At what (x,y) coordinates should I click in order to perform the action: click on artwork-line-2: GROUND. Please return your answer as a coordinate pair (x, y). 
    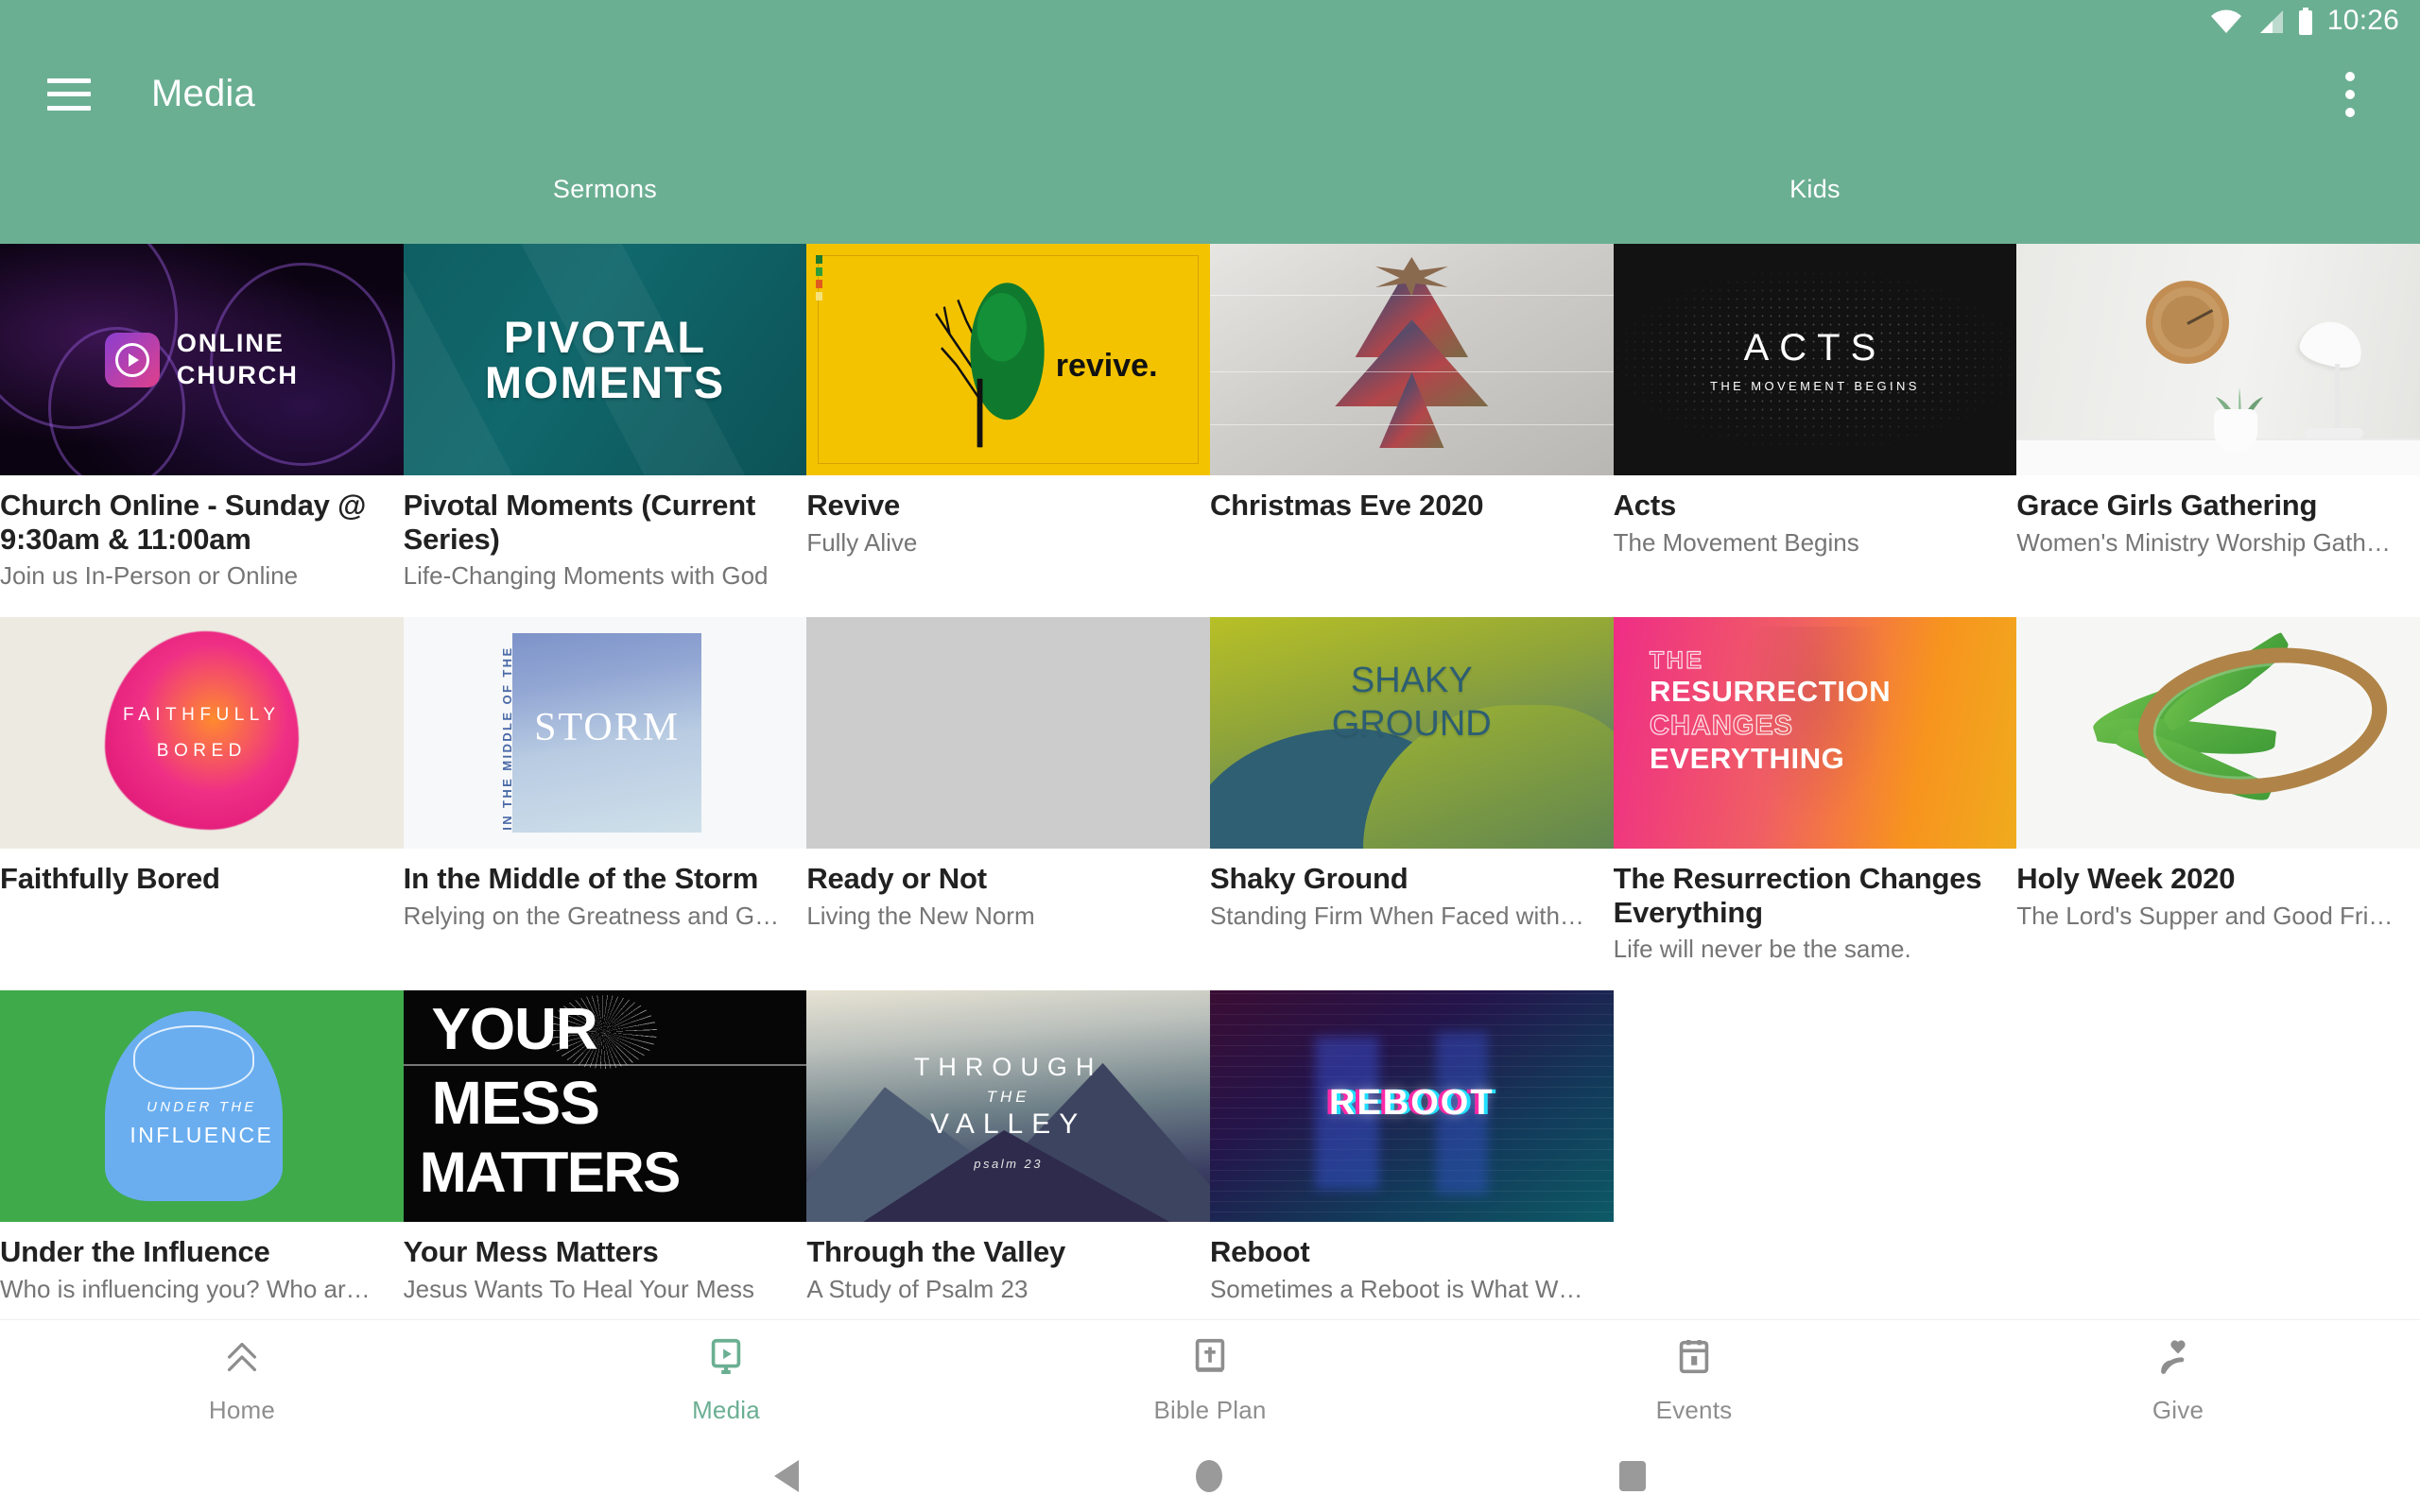
    Looking at the image, I should click on (1411, 724).